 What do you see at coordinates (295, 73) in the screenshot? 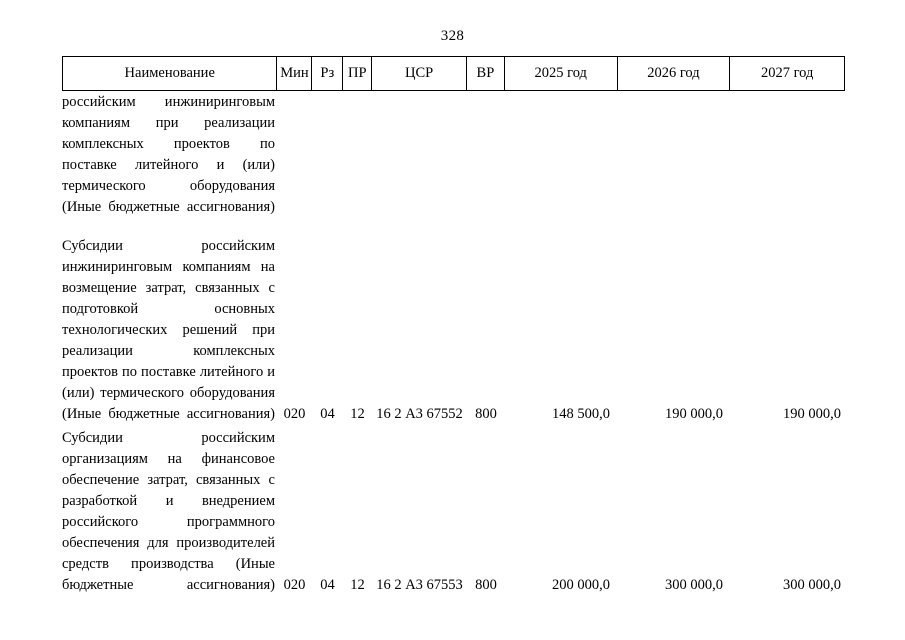
I see `column-header-min: Мин` at bounding box center [295, 73].